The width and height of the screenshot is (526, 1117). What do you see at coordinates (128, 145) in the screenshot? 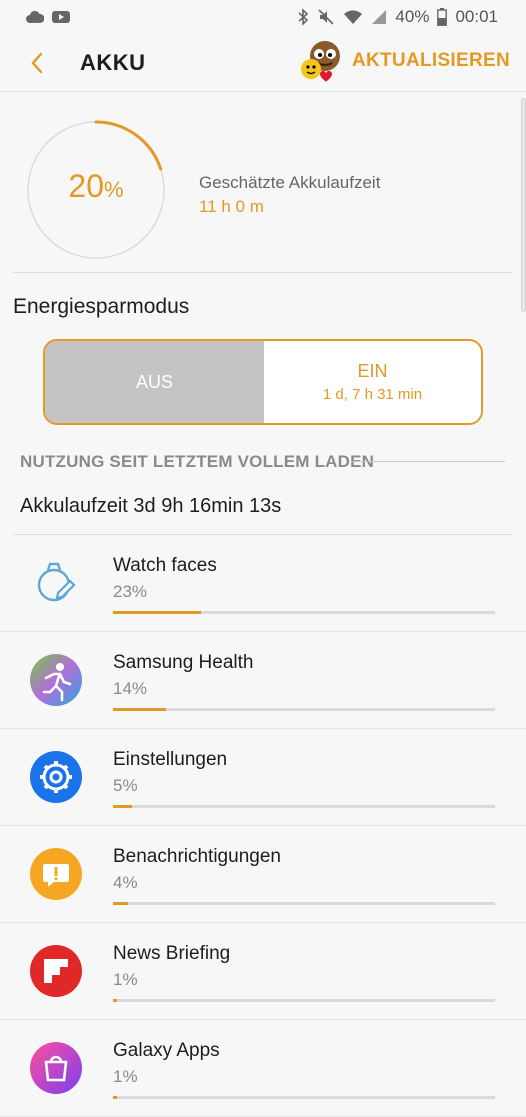
I see `battery-ring-progress` at bounding box center [128, 145].